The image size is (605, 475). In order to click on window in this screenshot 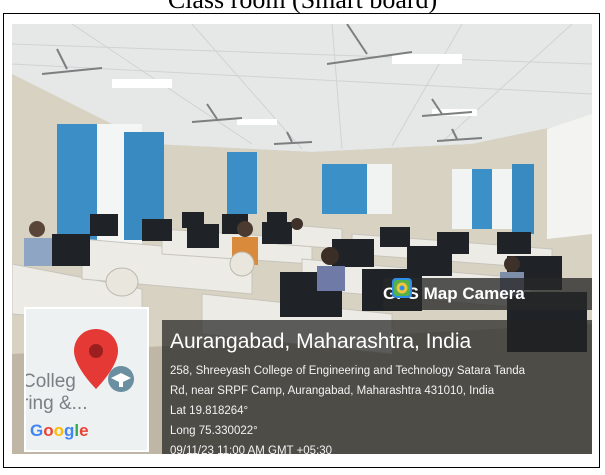, I will do `click(569, 176)`.